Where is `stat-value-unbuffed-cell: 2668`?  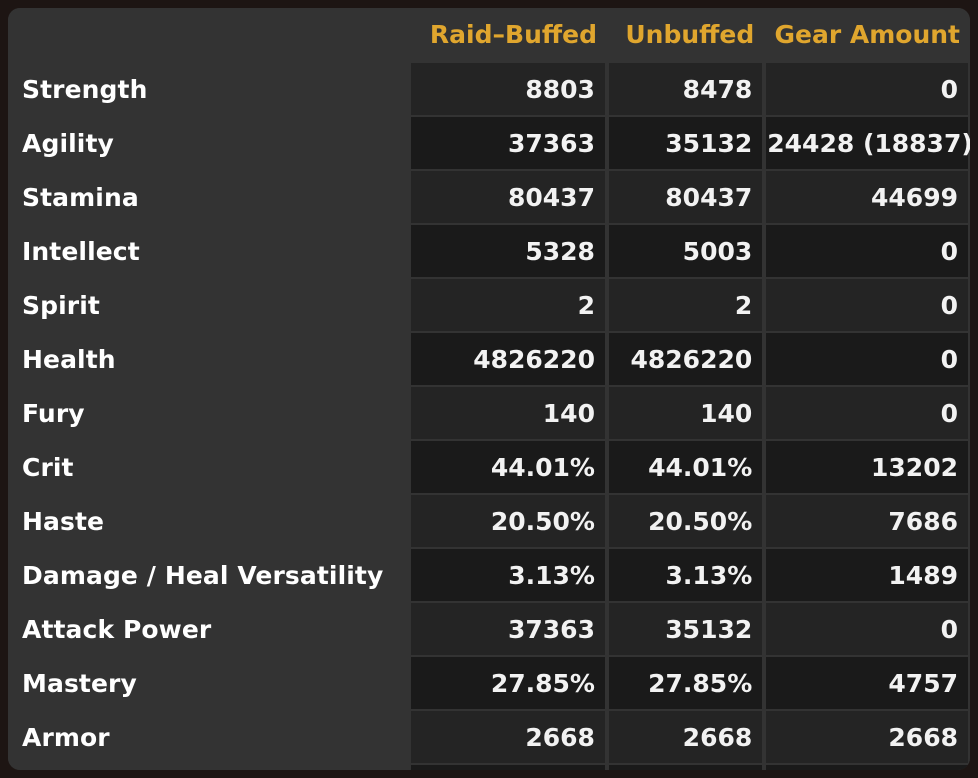
stat-value-unbuffed-cell: 2668 is located at coordinates (685, 737).